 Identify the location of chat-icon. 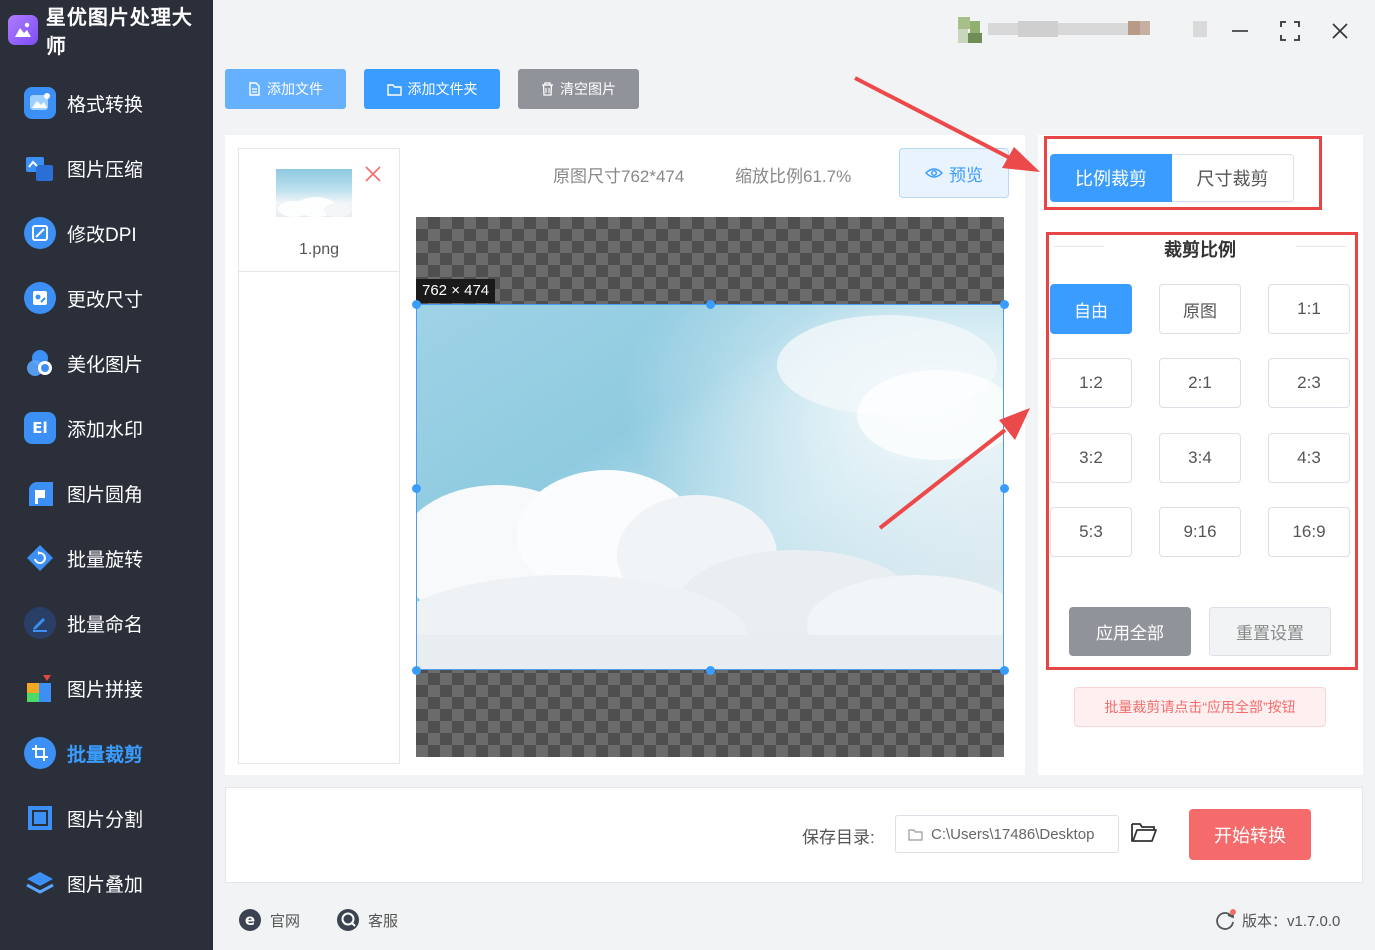
(348, 920).